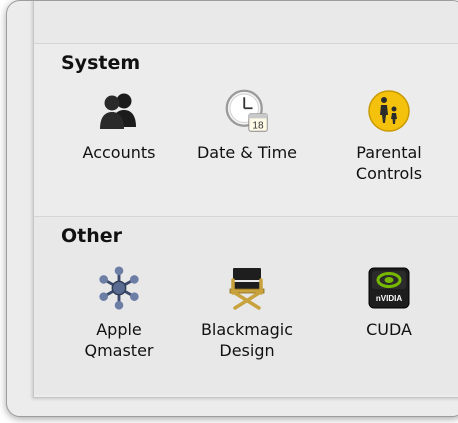 The width and height of the screenshot is (458, 423). What do you see at coordinates (389, 111) in the screenshot?
I see `parental-controls-icon` at bounding box center [389, 111].